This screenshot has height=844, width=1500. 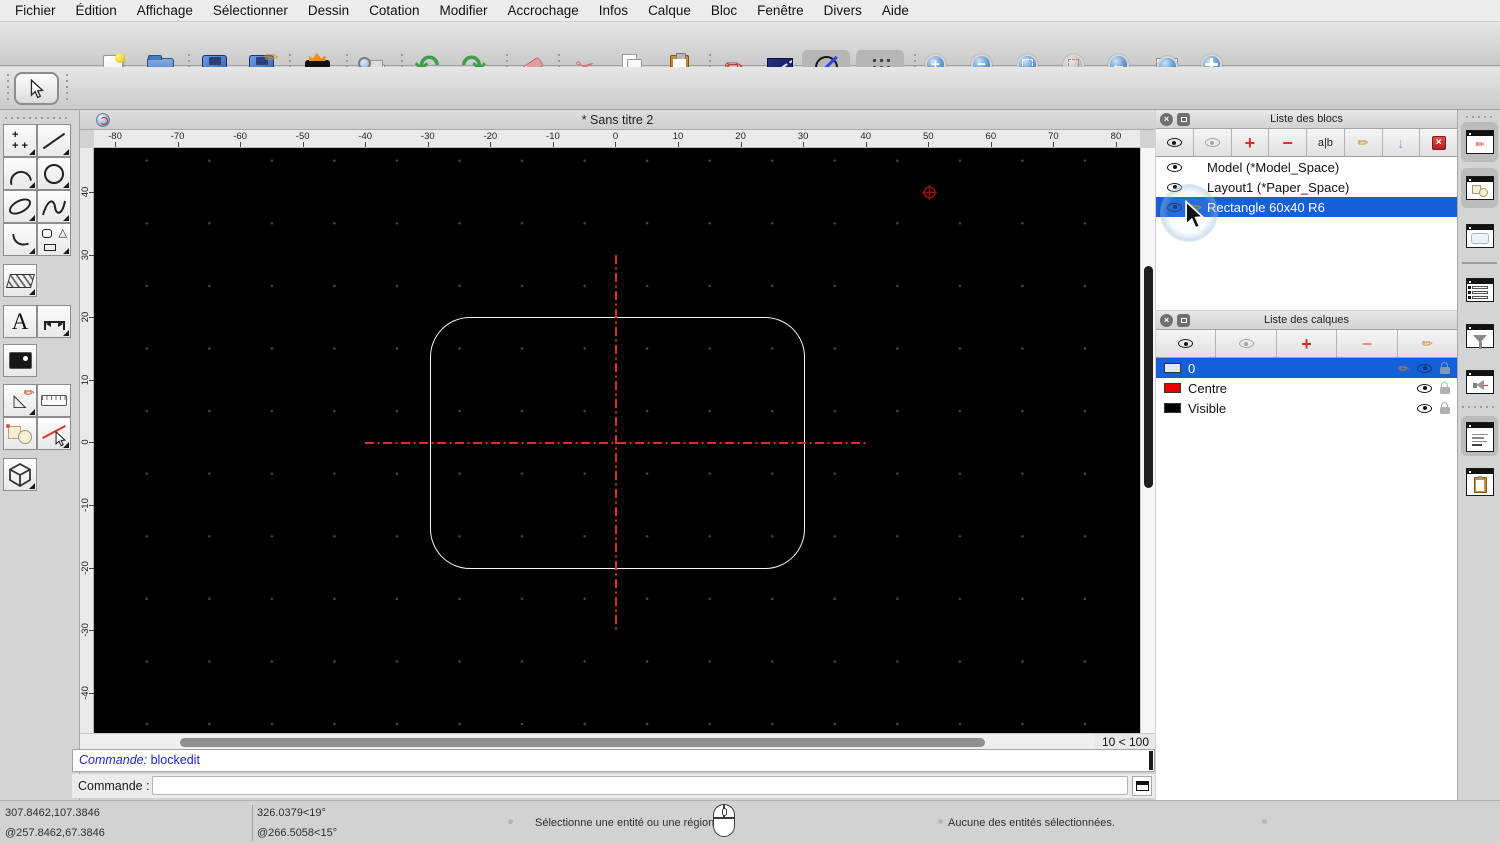 I want to click on modify-tool-button, so click(x=20, y=433).